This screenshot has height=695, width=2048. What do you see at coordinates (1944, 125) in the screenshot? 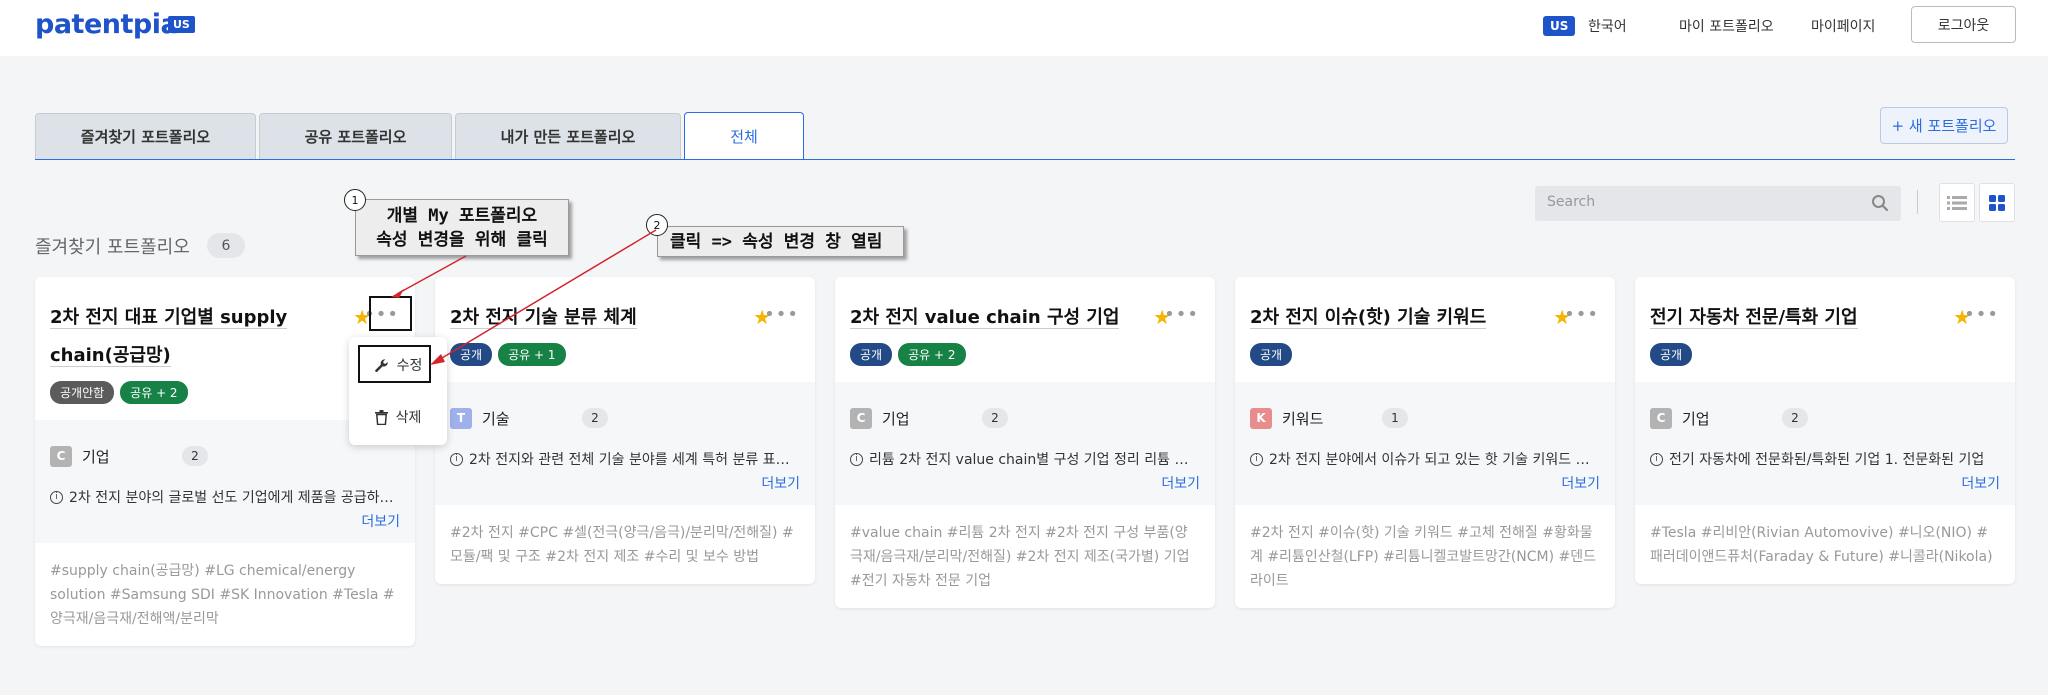
I see `new-portfolio-button: + 새 포트폴리오` at bounding box center [1944, 125].